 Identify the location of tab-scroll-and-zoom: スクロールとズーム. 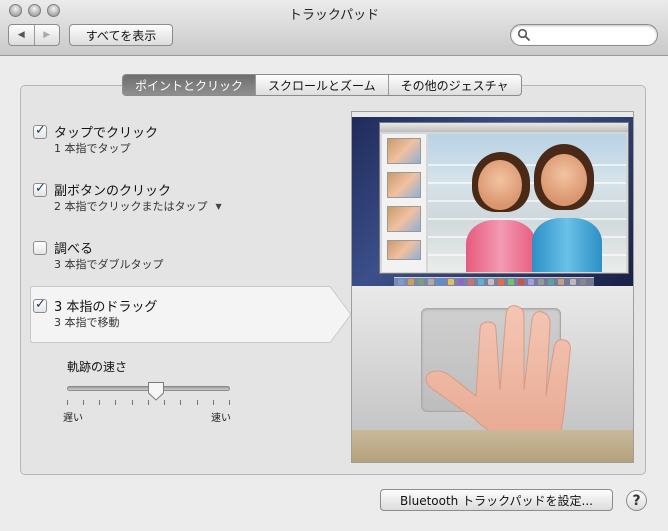
(321, 85).